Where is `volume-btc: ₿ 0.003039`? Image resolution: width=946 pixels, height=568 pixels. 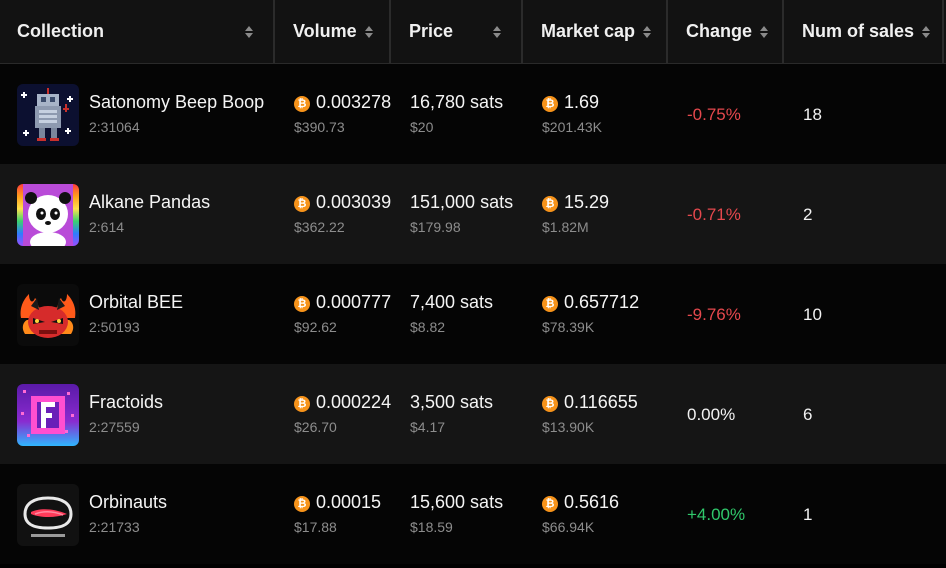 volume-btc: ₿ 0.003039 is located at coordinates (342, 202).